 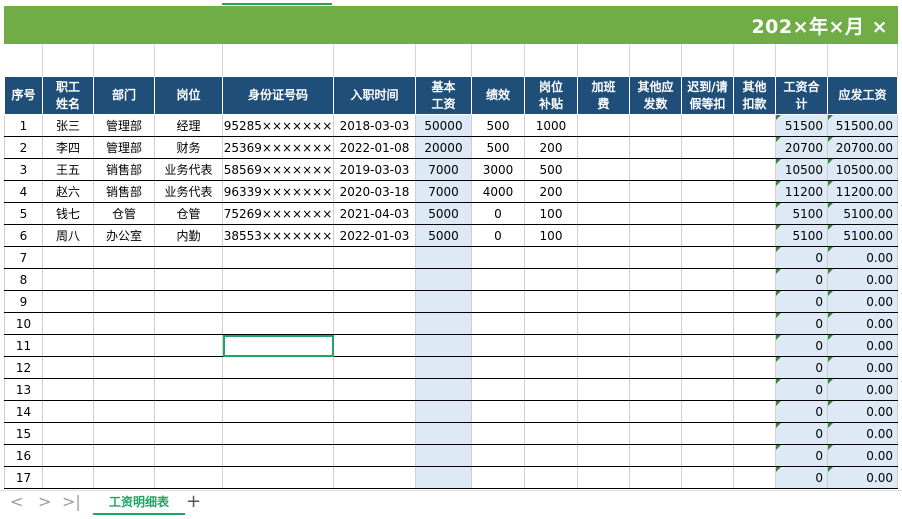 I want to click on table-cell: 96339×××××××, so click(x=278, y=191).